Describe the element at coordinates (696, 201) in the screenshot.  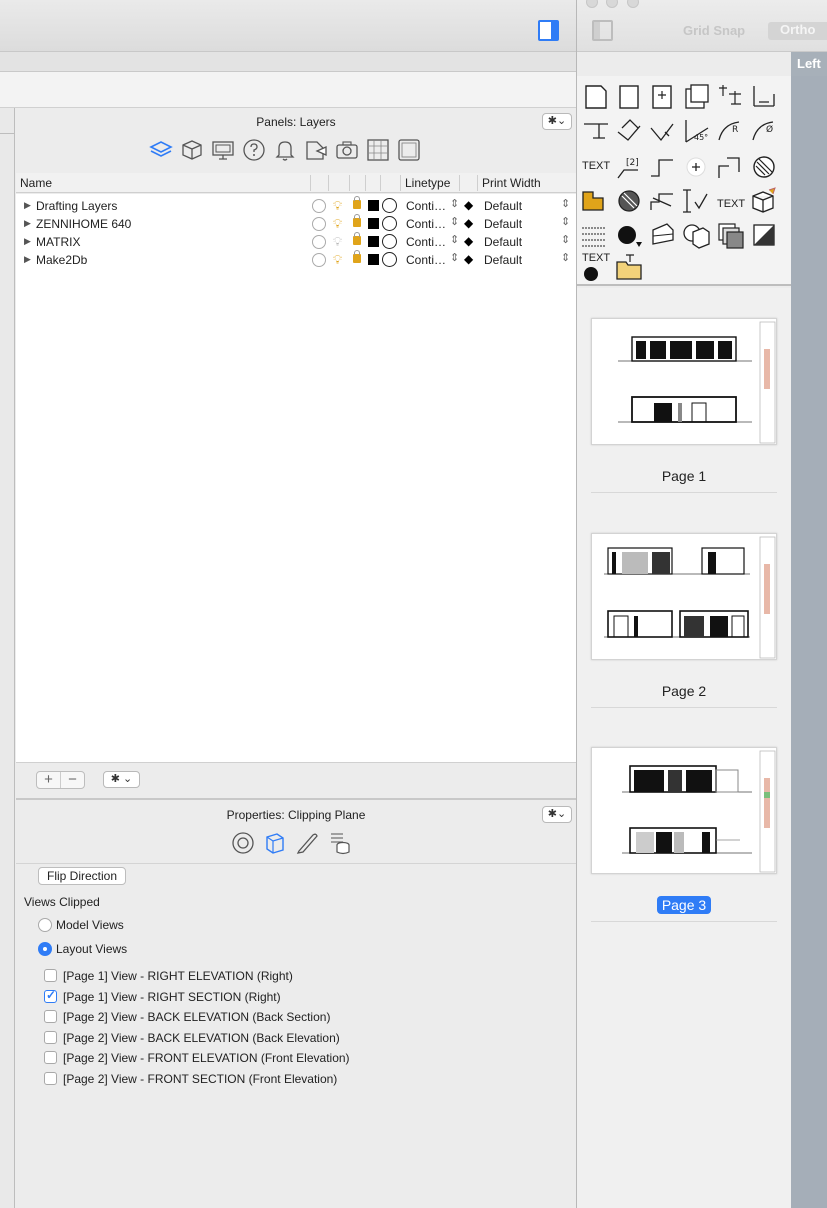
I see `check-dimension-tool-icon` at that location.